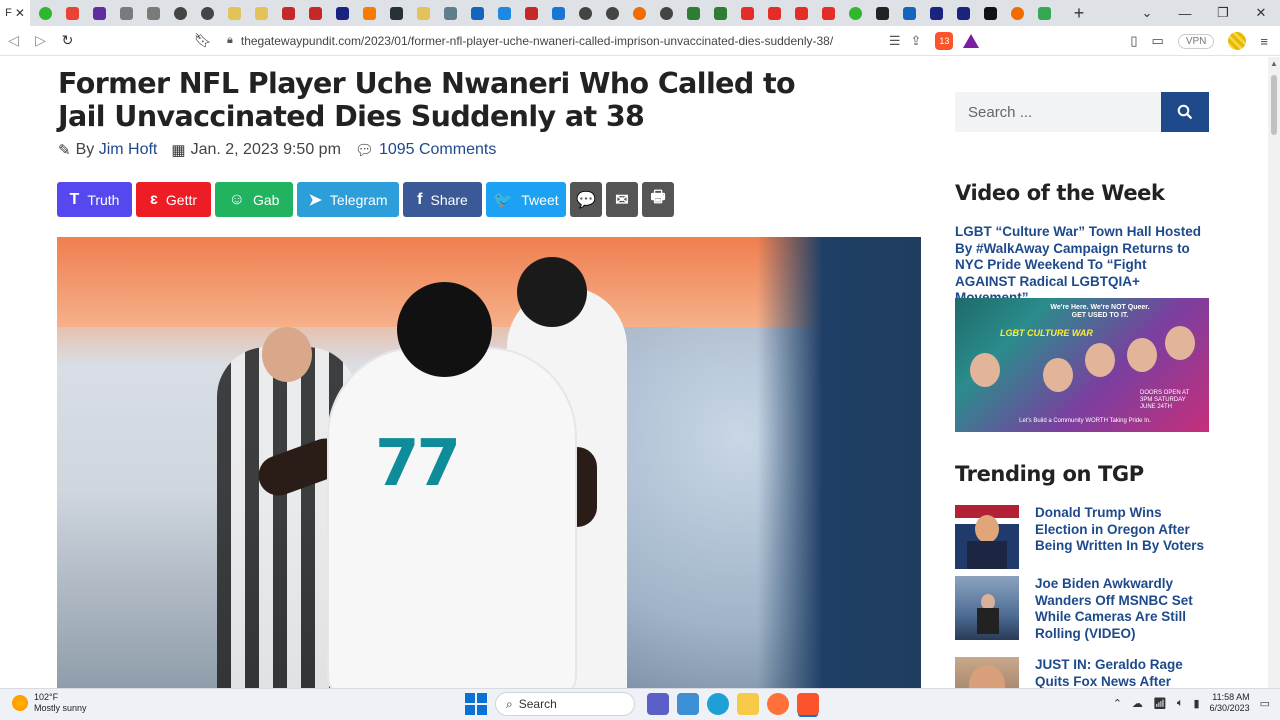 The image size is (1280, 720). What do you see at coordinates (1223, 13) in the screenshot?
I see `maximize-button: ❐` at bounding box center [1223, 13].